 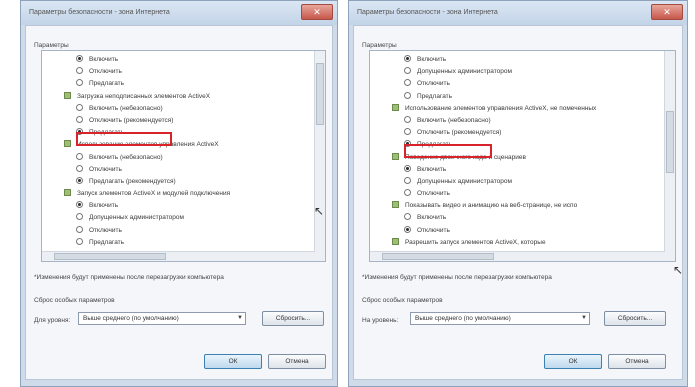 What do you see at coordinates (380, 320) in the screenshot?
I see `reset-level-label: На уровень:` at bounding box center [380, 320].